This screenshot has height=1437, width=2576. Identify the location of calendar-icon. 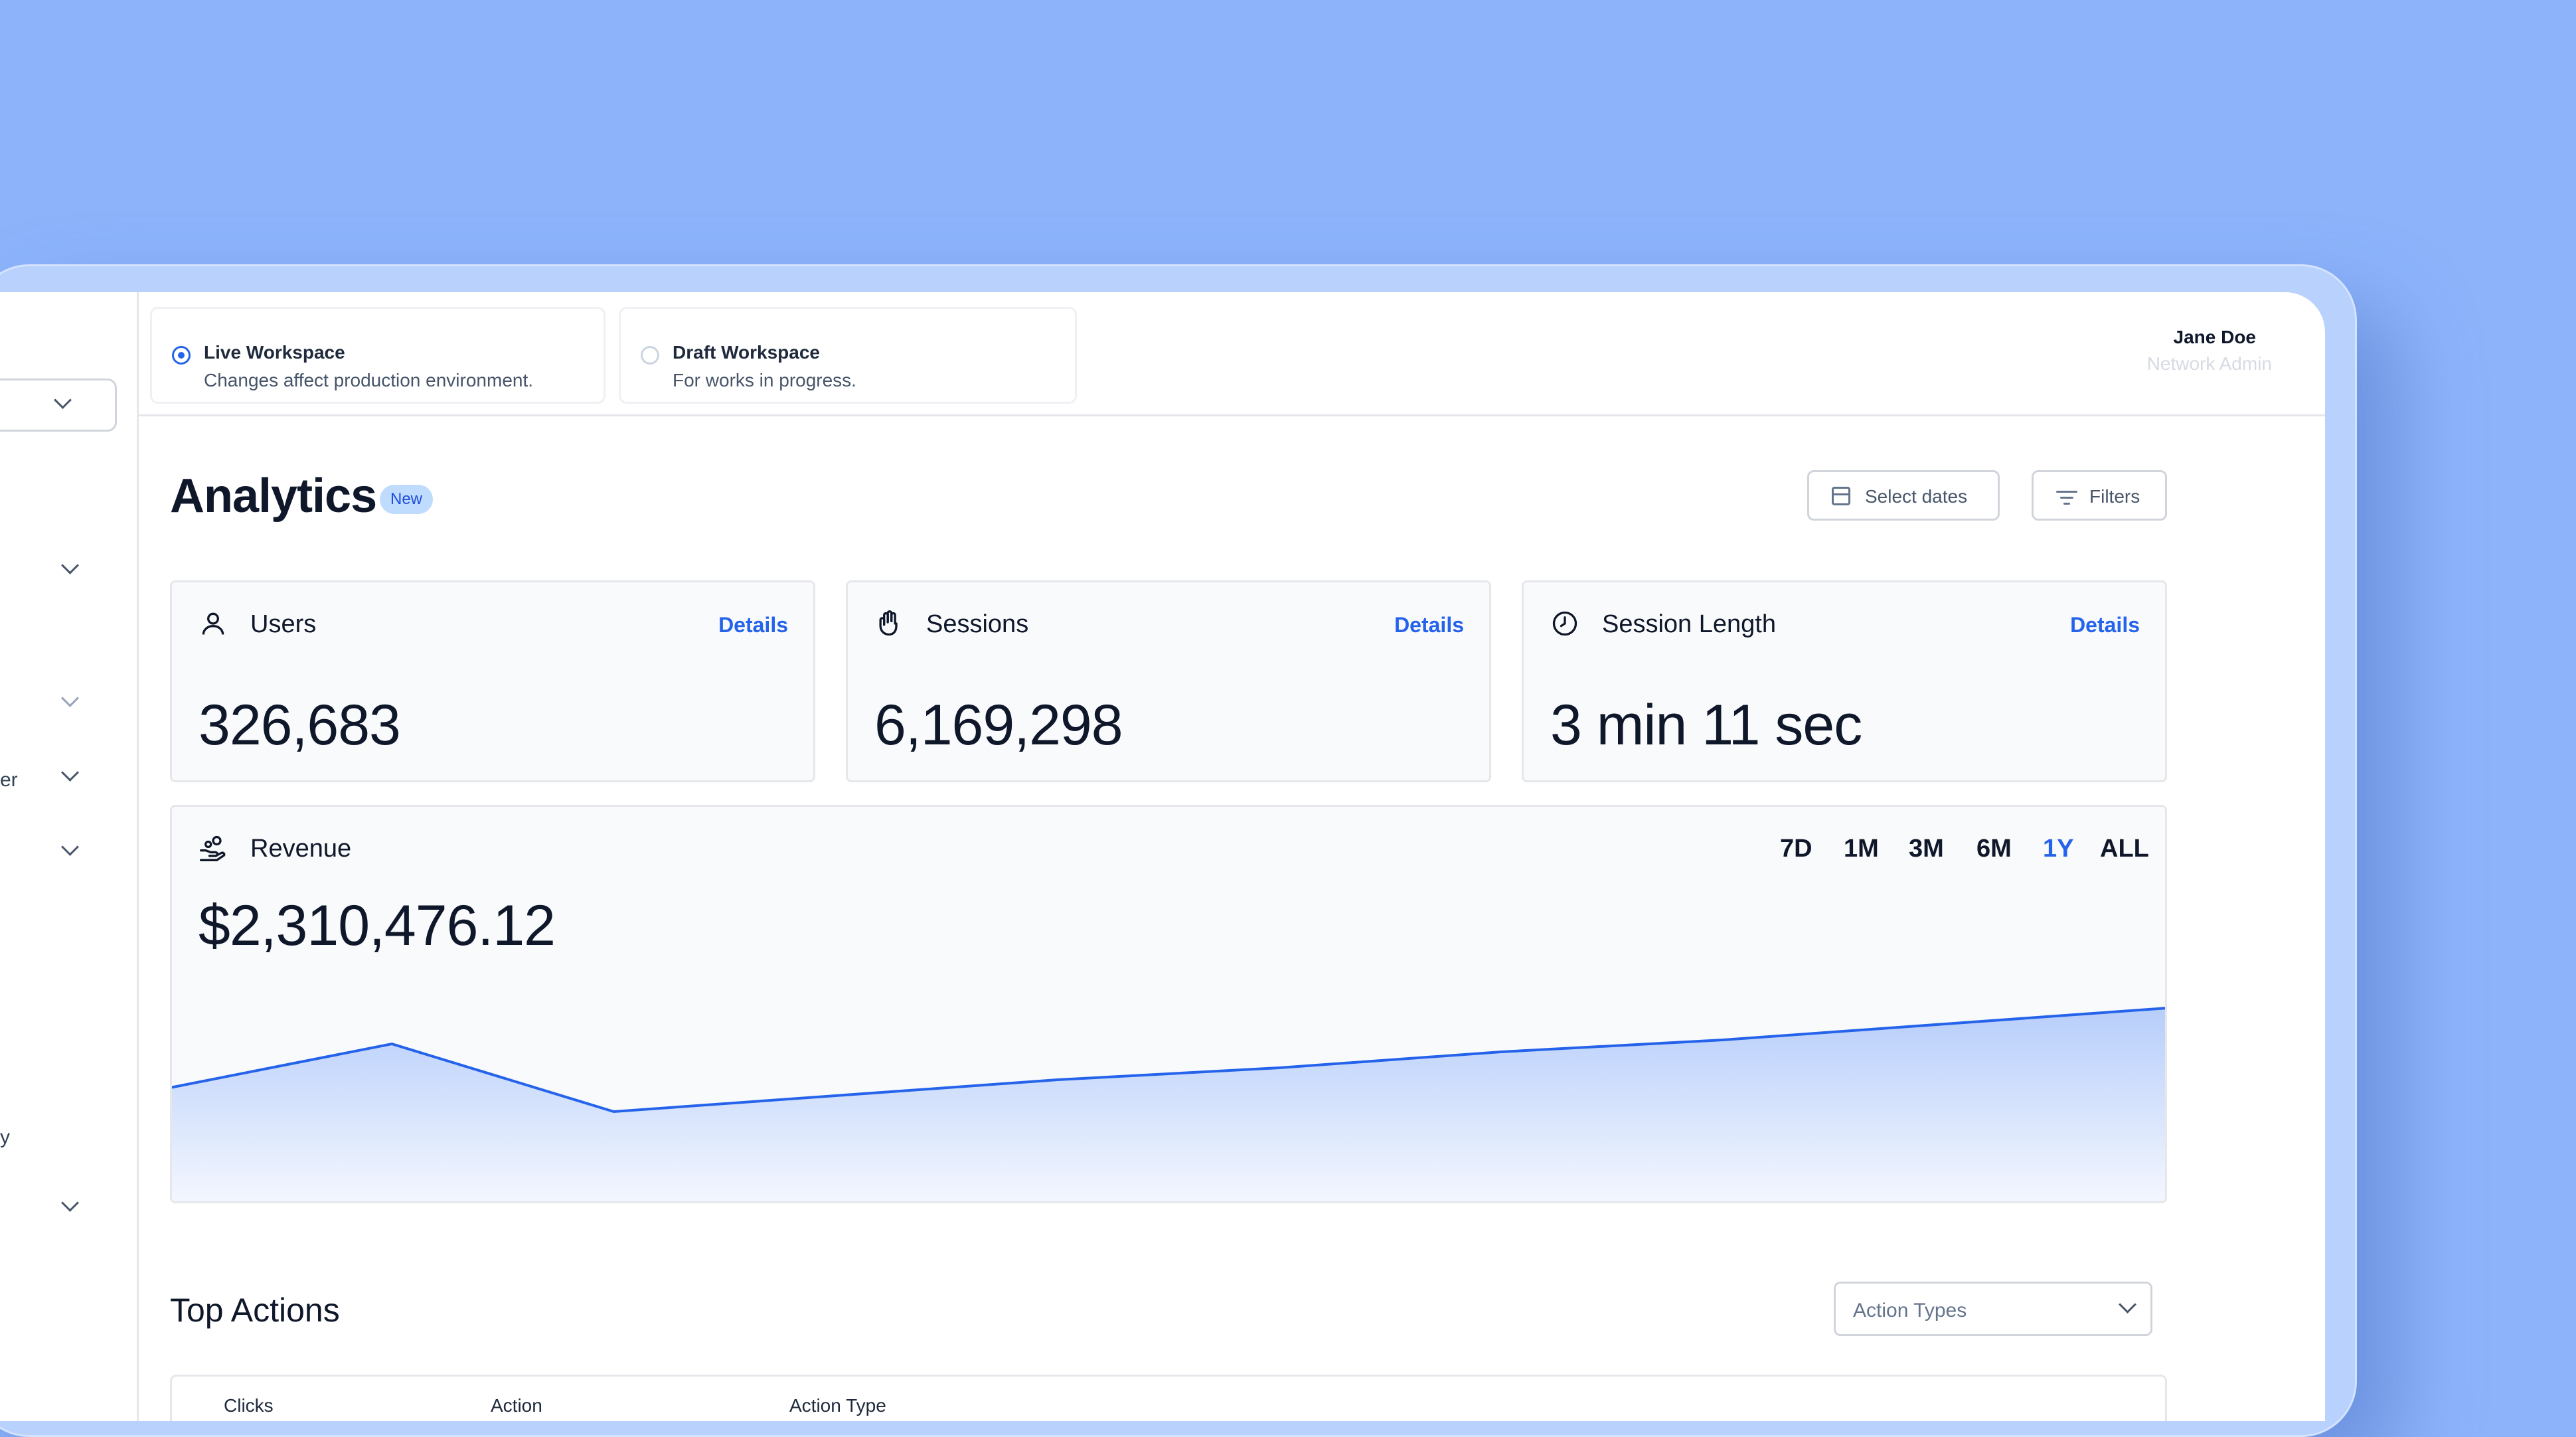
(1841, 496).